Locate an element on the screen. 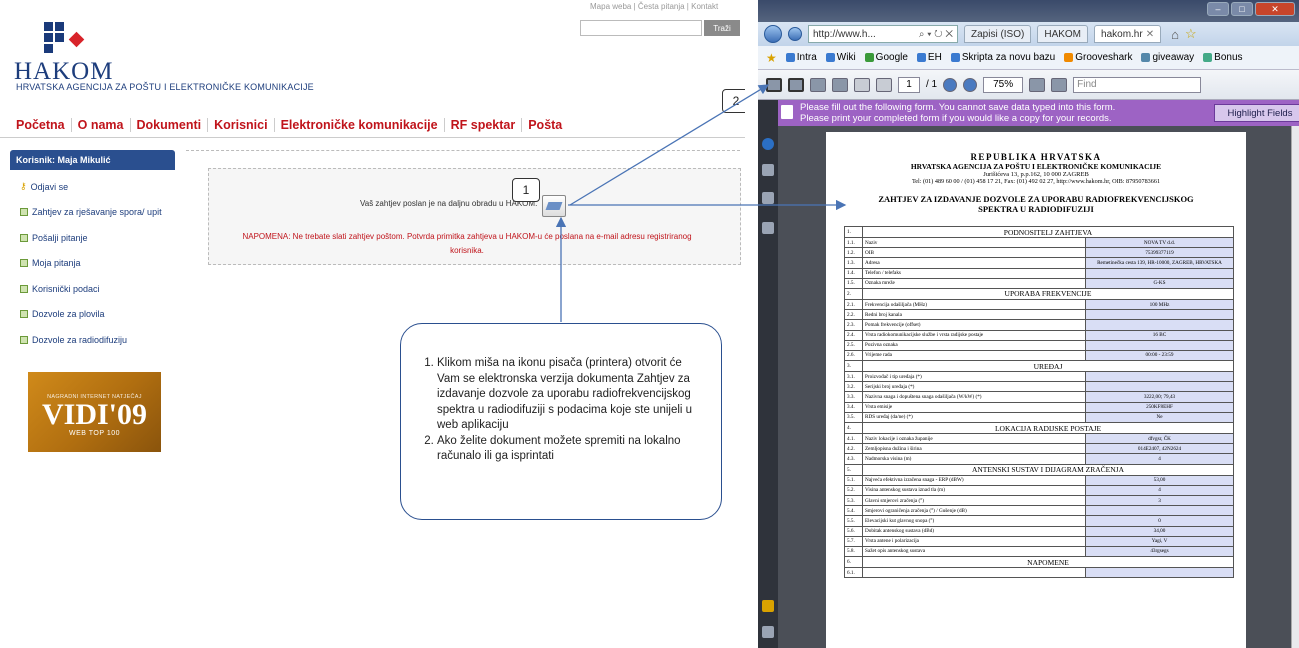  sidebar-item-odjavi: ⚷ Odjavi se is located at coordinates (44, 186).